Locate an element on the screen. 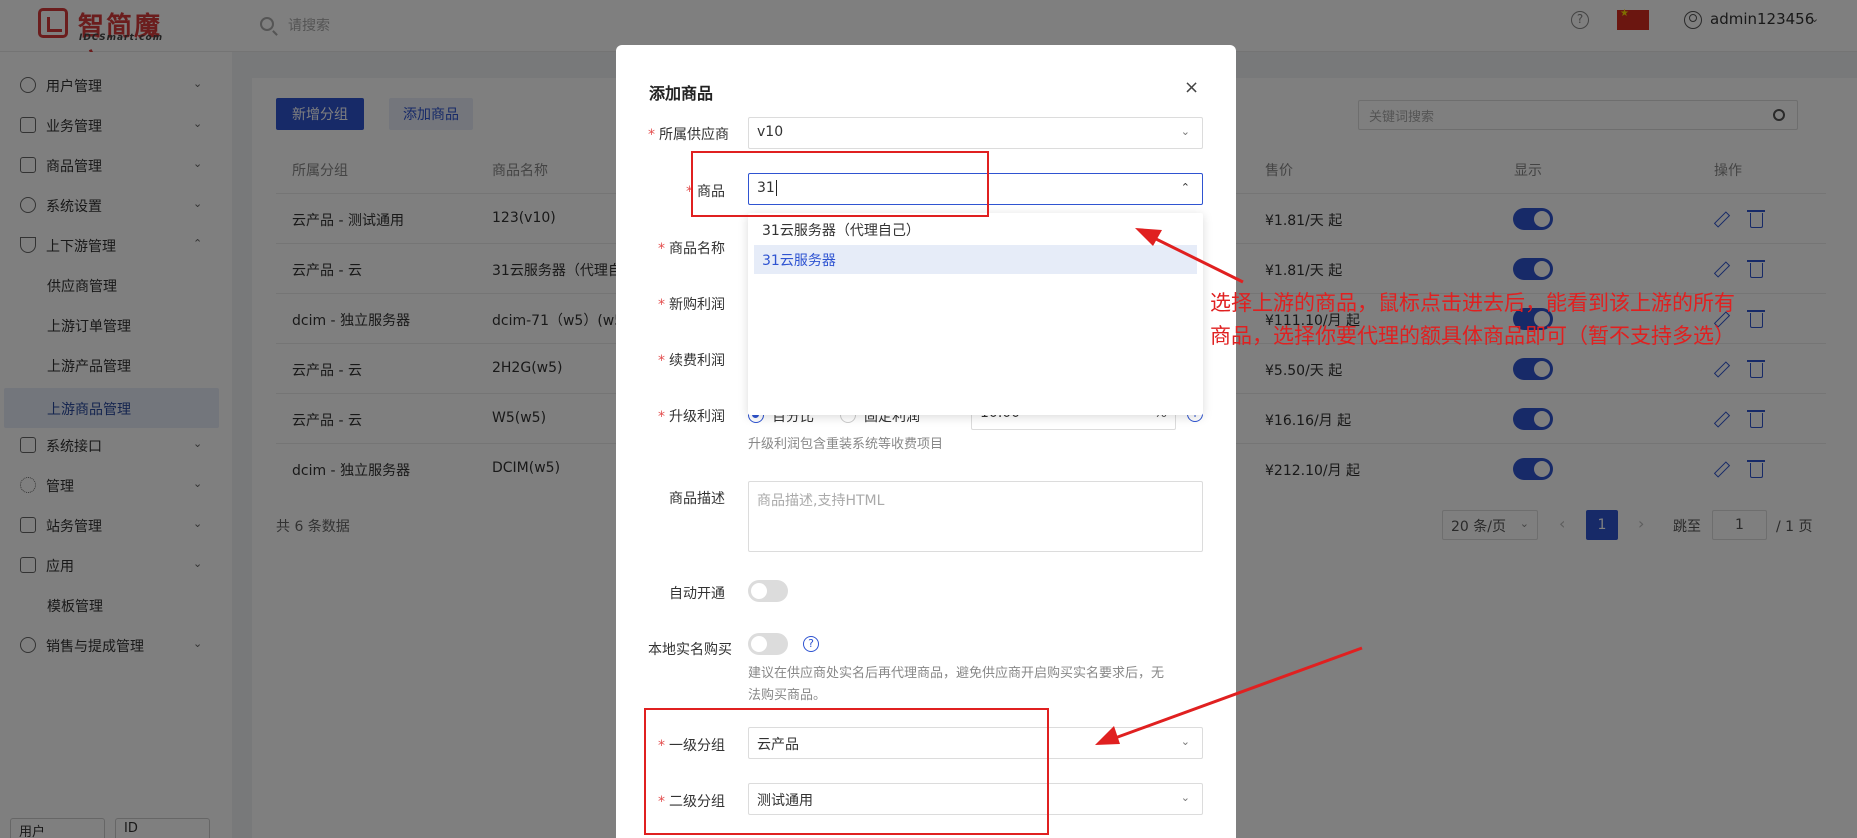 This screenshot has width=1857, height=838. close-icon: × is located at coordinates (1191, 87).